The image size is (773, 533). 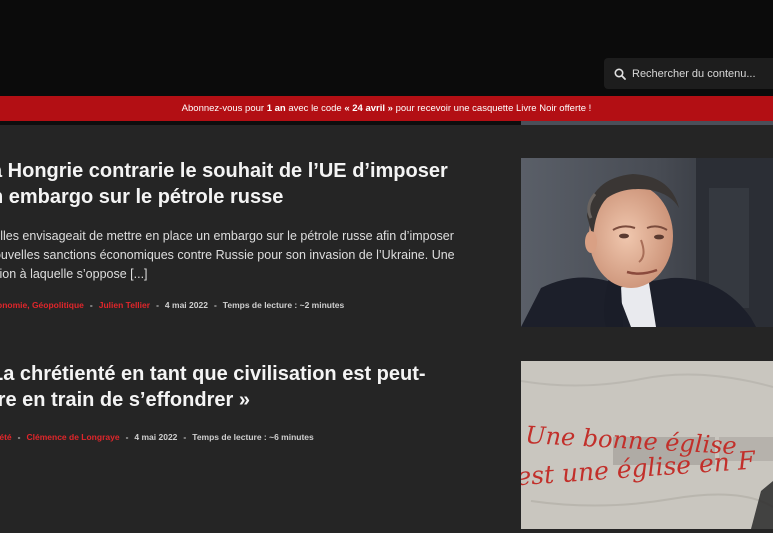 What do you see at coordinates (699, 73) in the screenshot?
I see `search-input` at bounding box center [699, 73].